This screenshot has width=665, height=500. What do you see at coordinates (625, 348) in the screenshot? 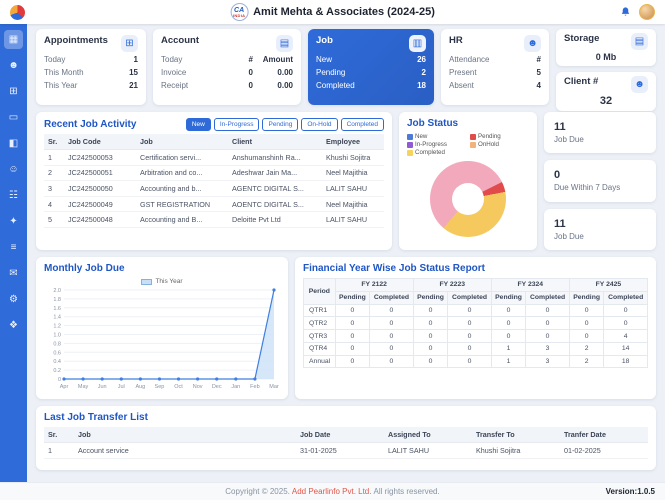
I see `fy-value-cell: 14` at bounding box center [625, 348].